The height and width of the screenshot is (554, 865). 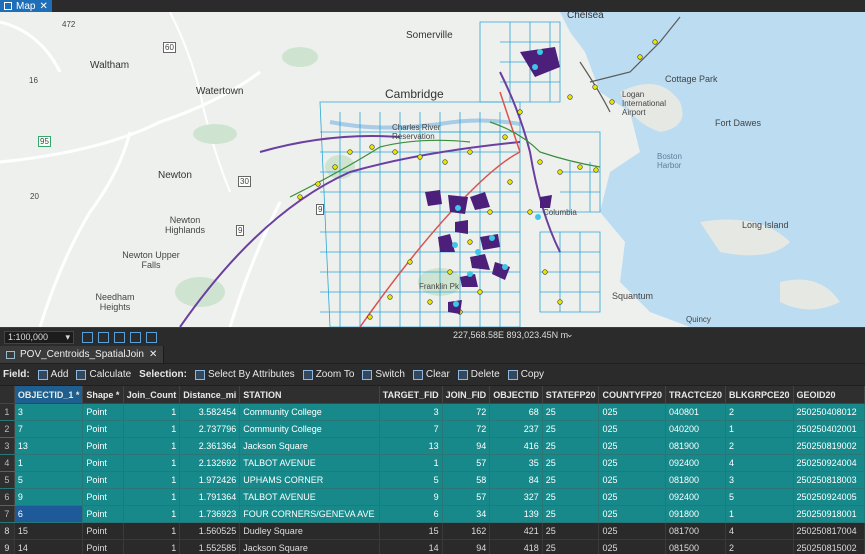 What do you see at coordinates (466, 531) in the screenshot?
I see `table-cell: 162` at bounding box center [466, 531].